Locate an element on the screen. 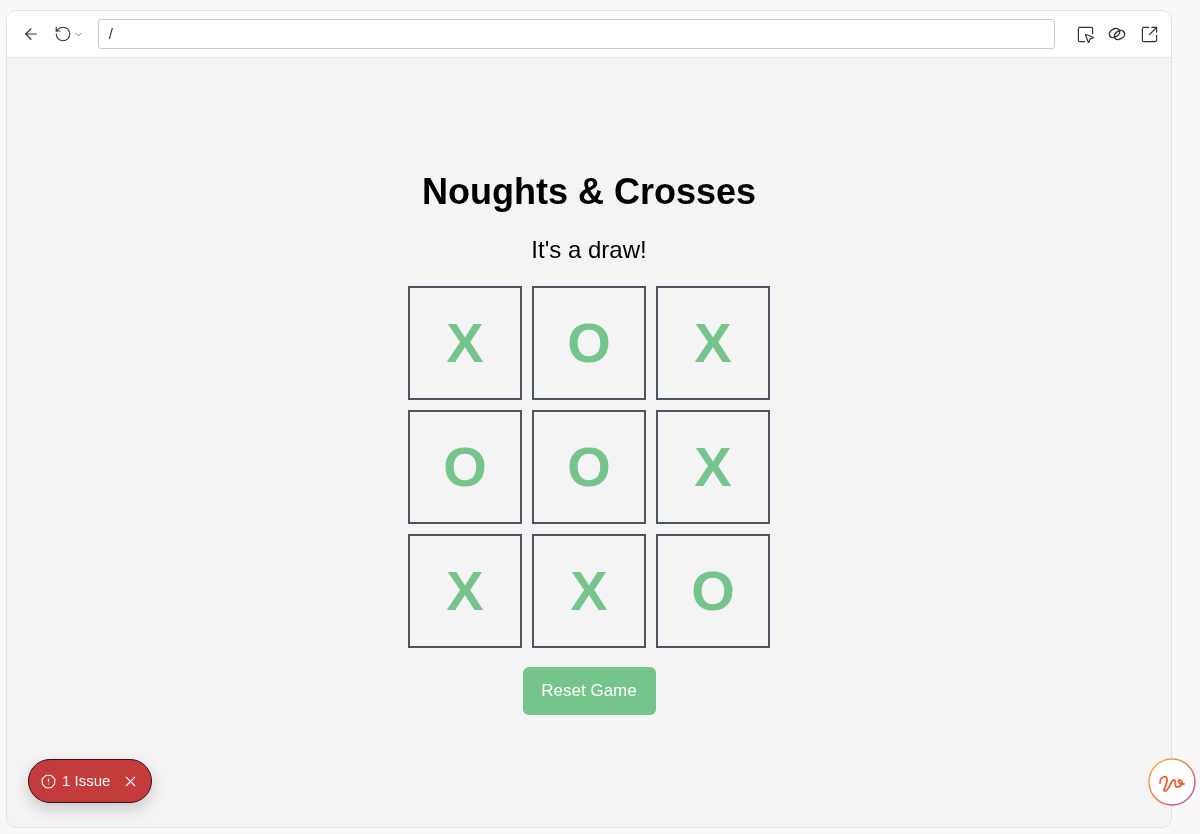  game-title: Noughts & Crosses is located at coordinates (589, 192).